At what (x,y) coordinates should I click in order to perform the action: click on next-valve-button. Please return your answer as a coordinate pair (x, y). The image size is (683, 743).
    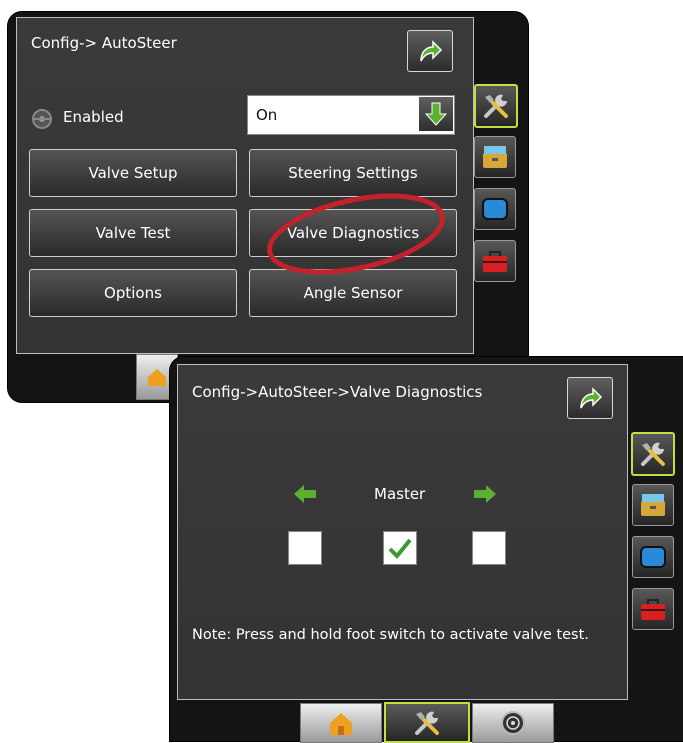
    Looking at the image, I should click on (485, 494).